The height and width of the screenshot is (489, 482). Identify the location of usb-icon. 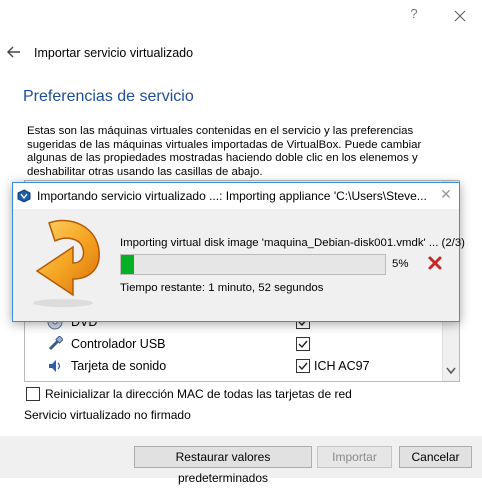
(55, 343).